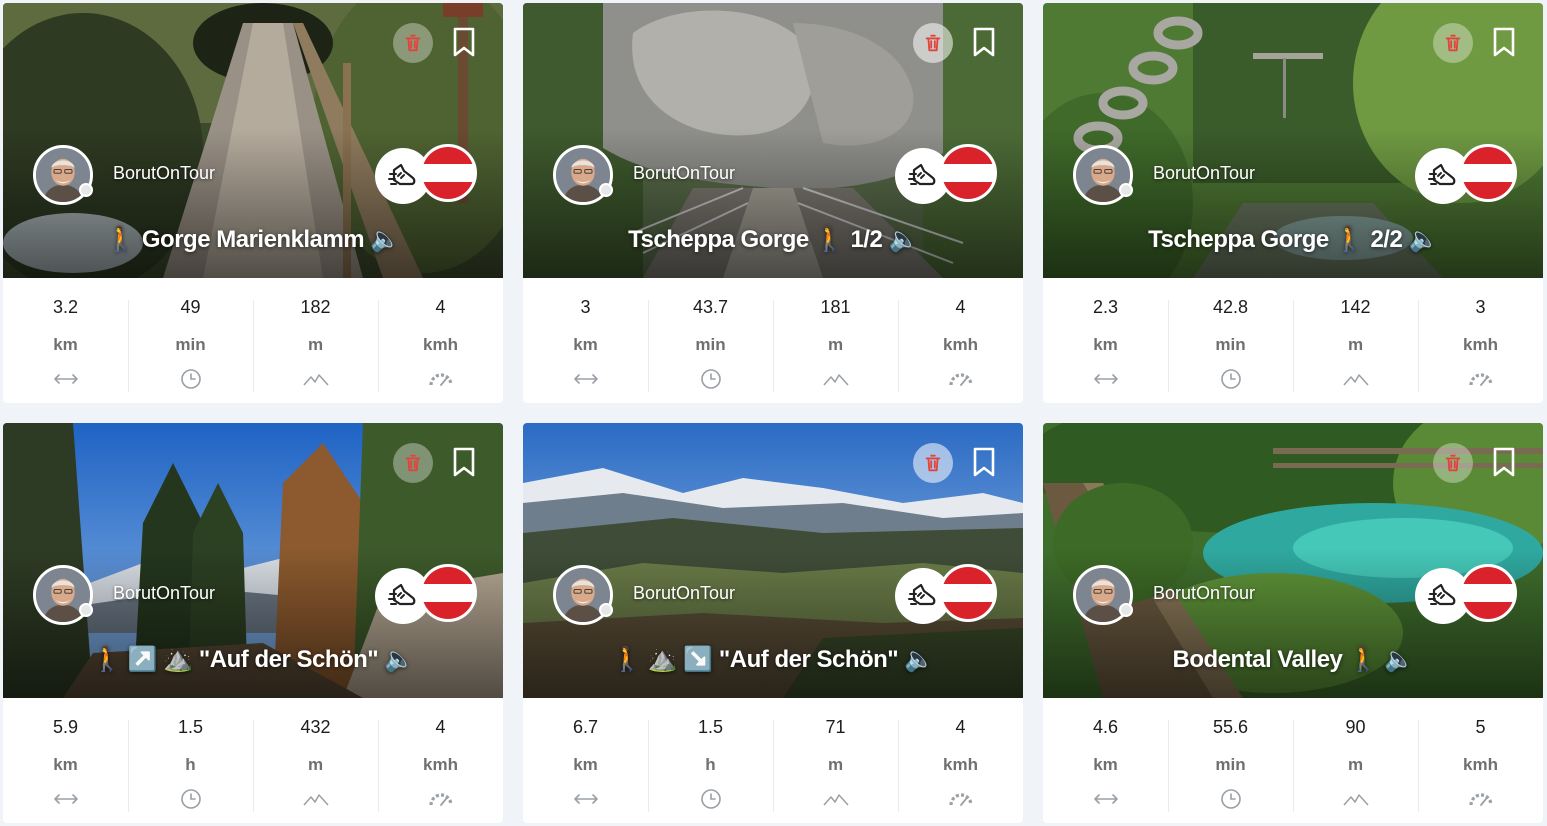  I want to click on tour-cover-image: BorutOnTour Bodental Valley 🚶 🔈, so click(1293, 560).